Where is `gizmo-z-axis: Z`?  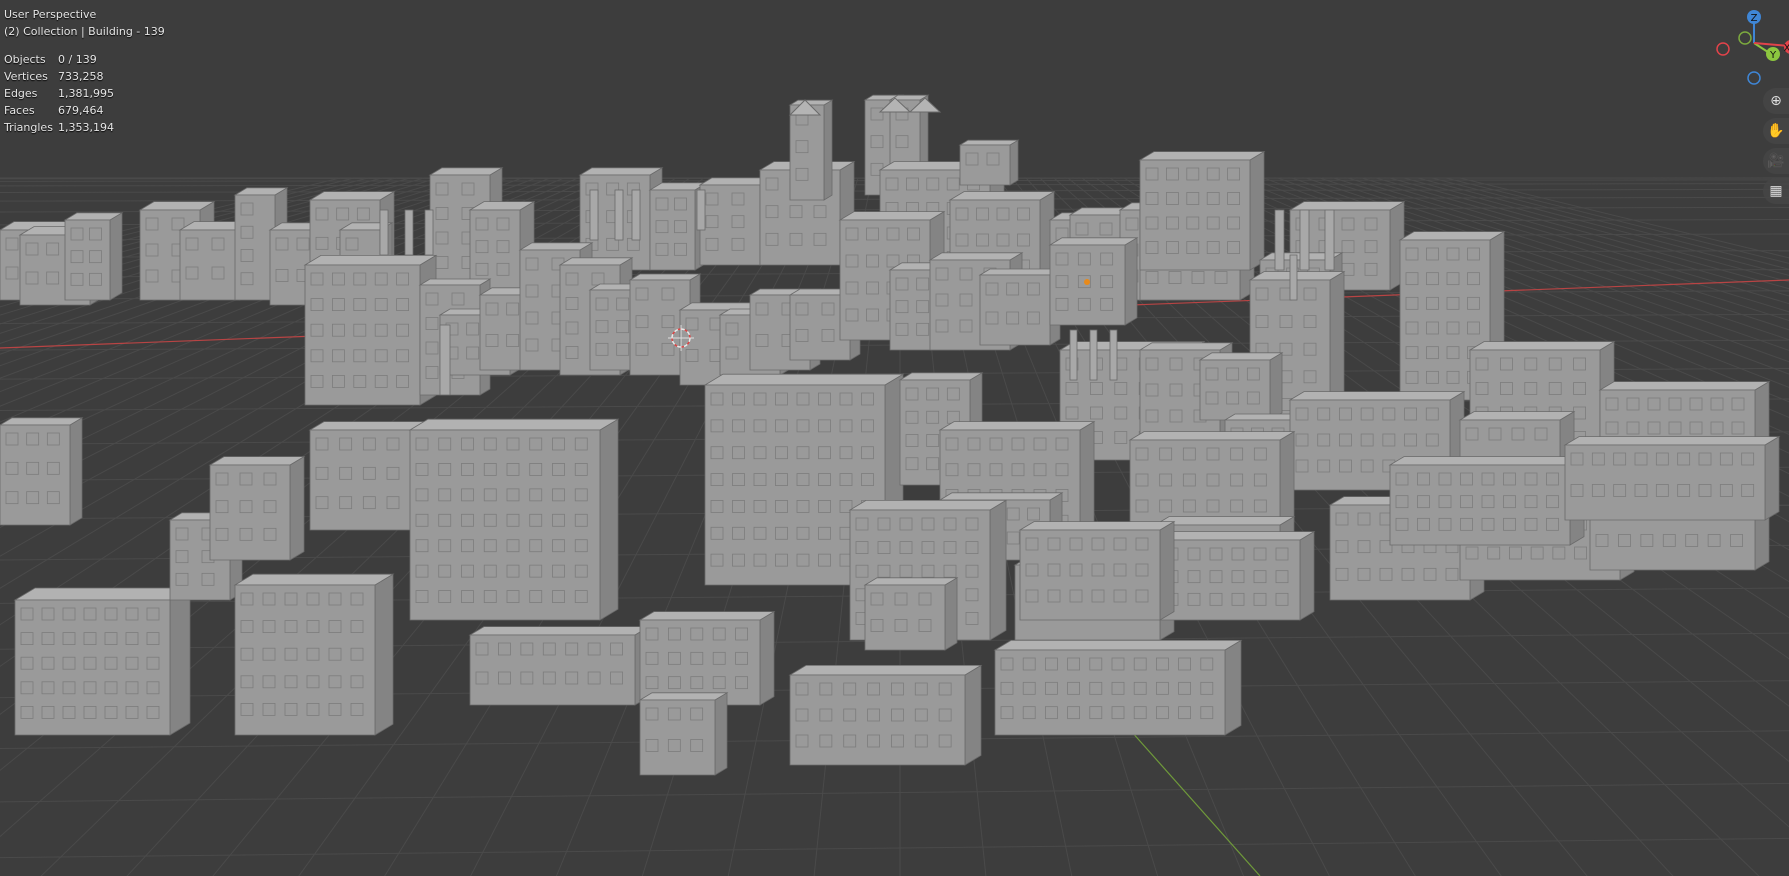 gizmo-z-axis: Z is located at coordinates (1754, 17).